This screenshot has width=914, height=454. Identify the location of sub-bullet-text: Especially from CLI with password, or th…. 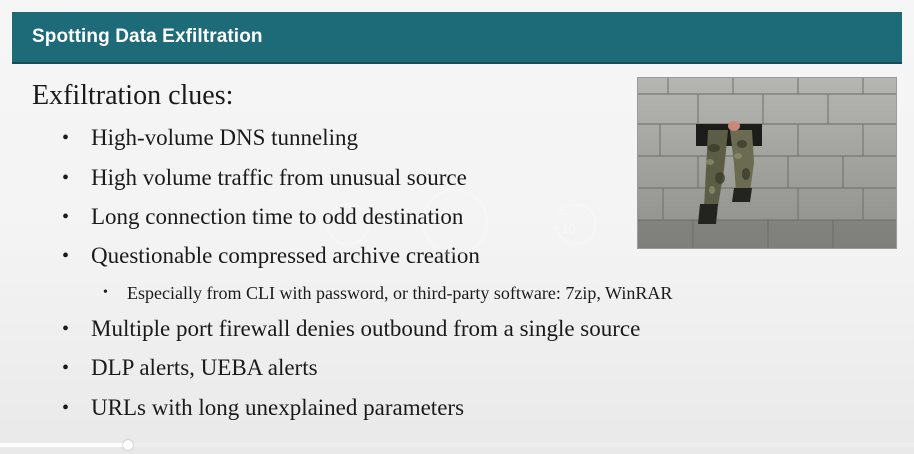
(400, 293).